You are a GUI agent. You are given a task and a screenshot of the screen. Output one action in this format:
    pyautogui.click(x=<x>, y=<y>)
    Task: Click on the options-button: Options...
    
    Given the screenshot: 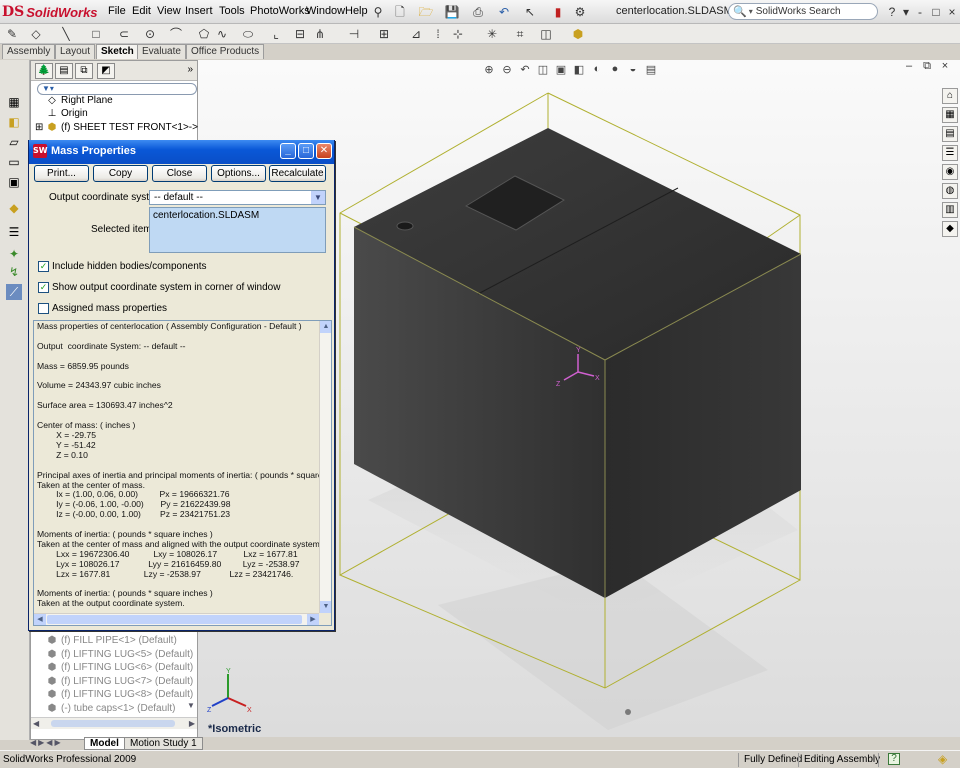 What is the action you would take?
    pyautogui.click(x=238, y=173)
    